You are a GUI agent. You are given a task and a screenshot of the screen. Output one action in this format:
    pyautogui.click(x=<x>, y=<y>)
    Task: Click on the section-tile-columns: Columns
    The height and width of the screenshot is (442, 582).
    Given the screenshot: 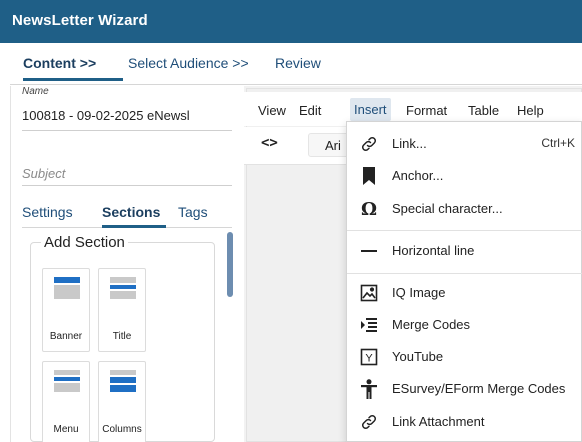 What is the action you would take?
    pyautogui.click(x=122, y=401)
    